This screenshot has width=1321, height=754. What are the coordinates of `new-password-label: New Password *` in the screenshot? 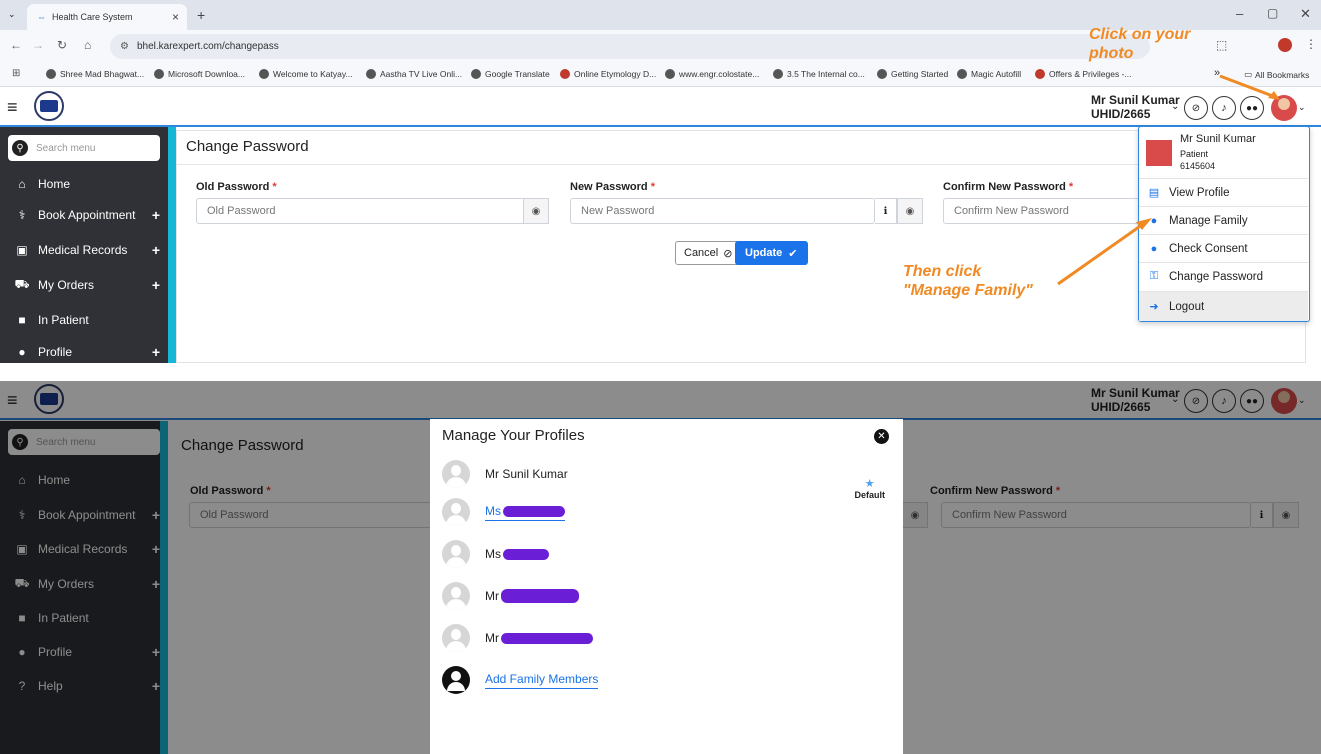 It's located at (612, 187).